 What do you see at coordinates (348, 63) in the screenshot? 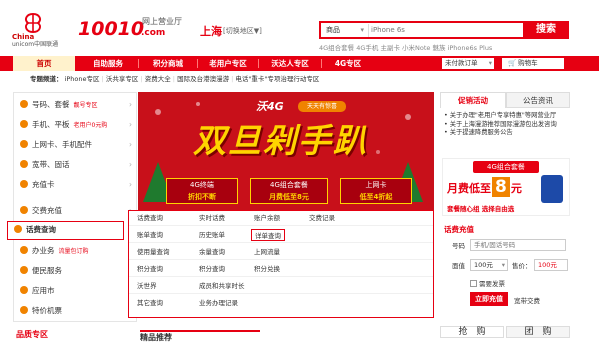
I see `nav-4g: 4G专区` at bounding box center [348, 63].